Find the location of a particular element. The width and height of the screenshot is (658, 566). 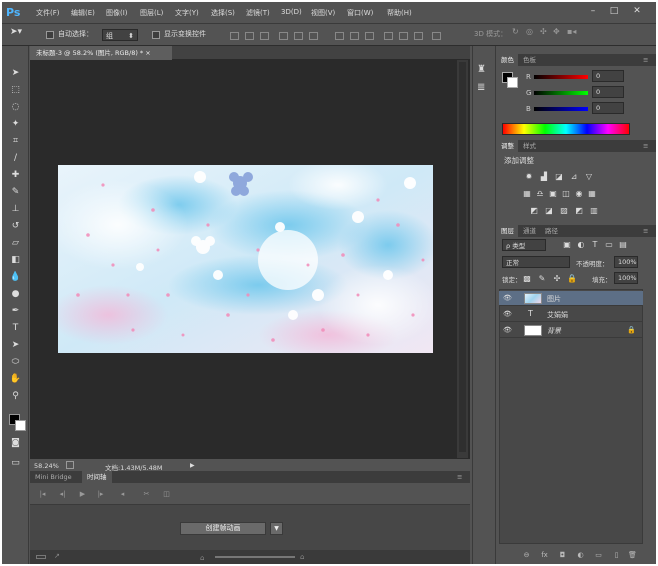

b-channel-slider is located at coordinates (561, 109).